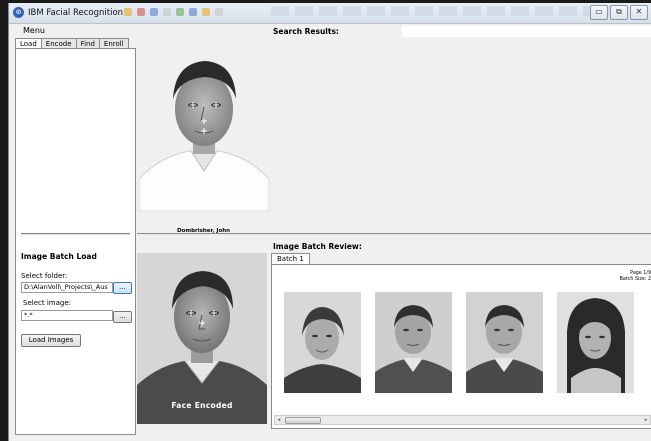 This screenshot has height=441, width=651. What do you see at coordinates (51, 340) in the screenshot?
I see `load-images-button: Load Images` at bounding box center [51, 340].